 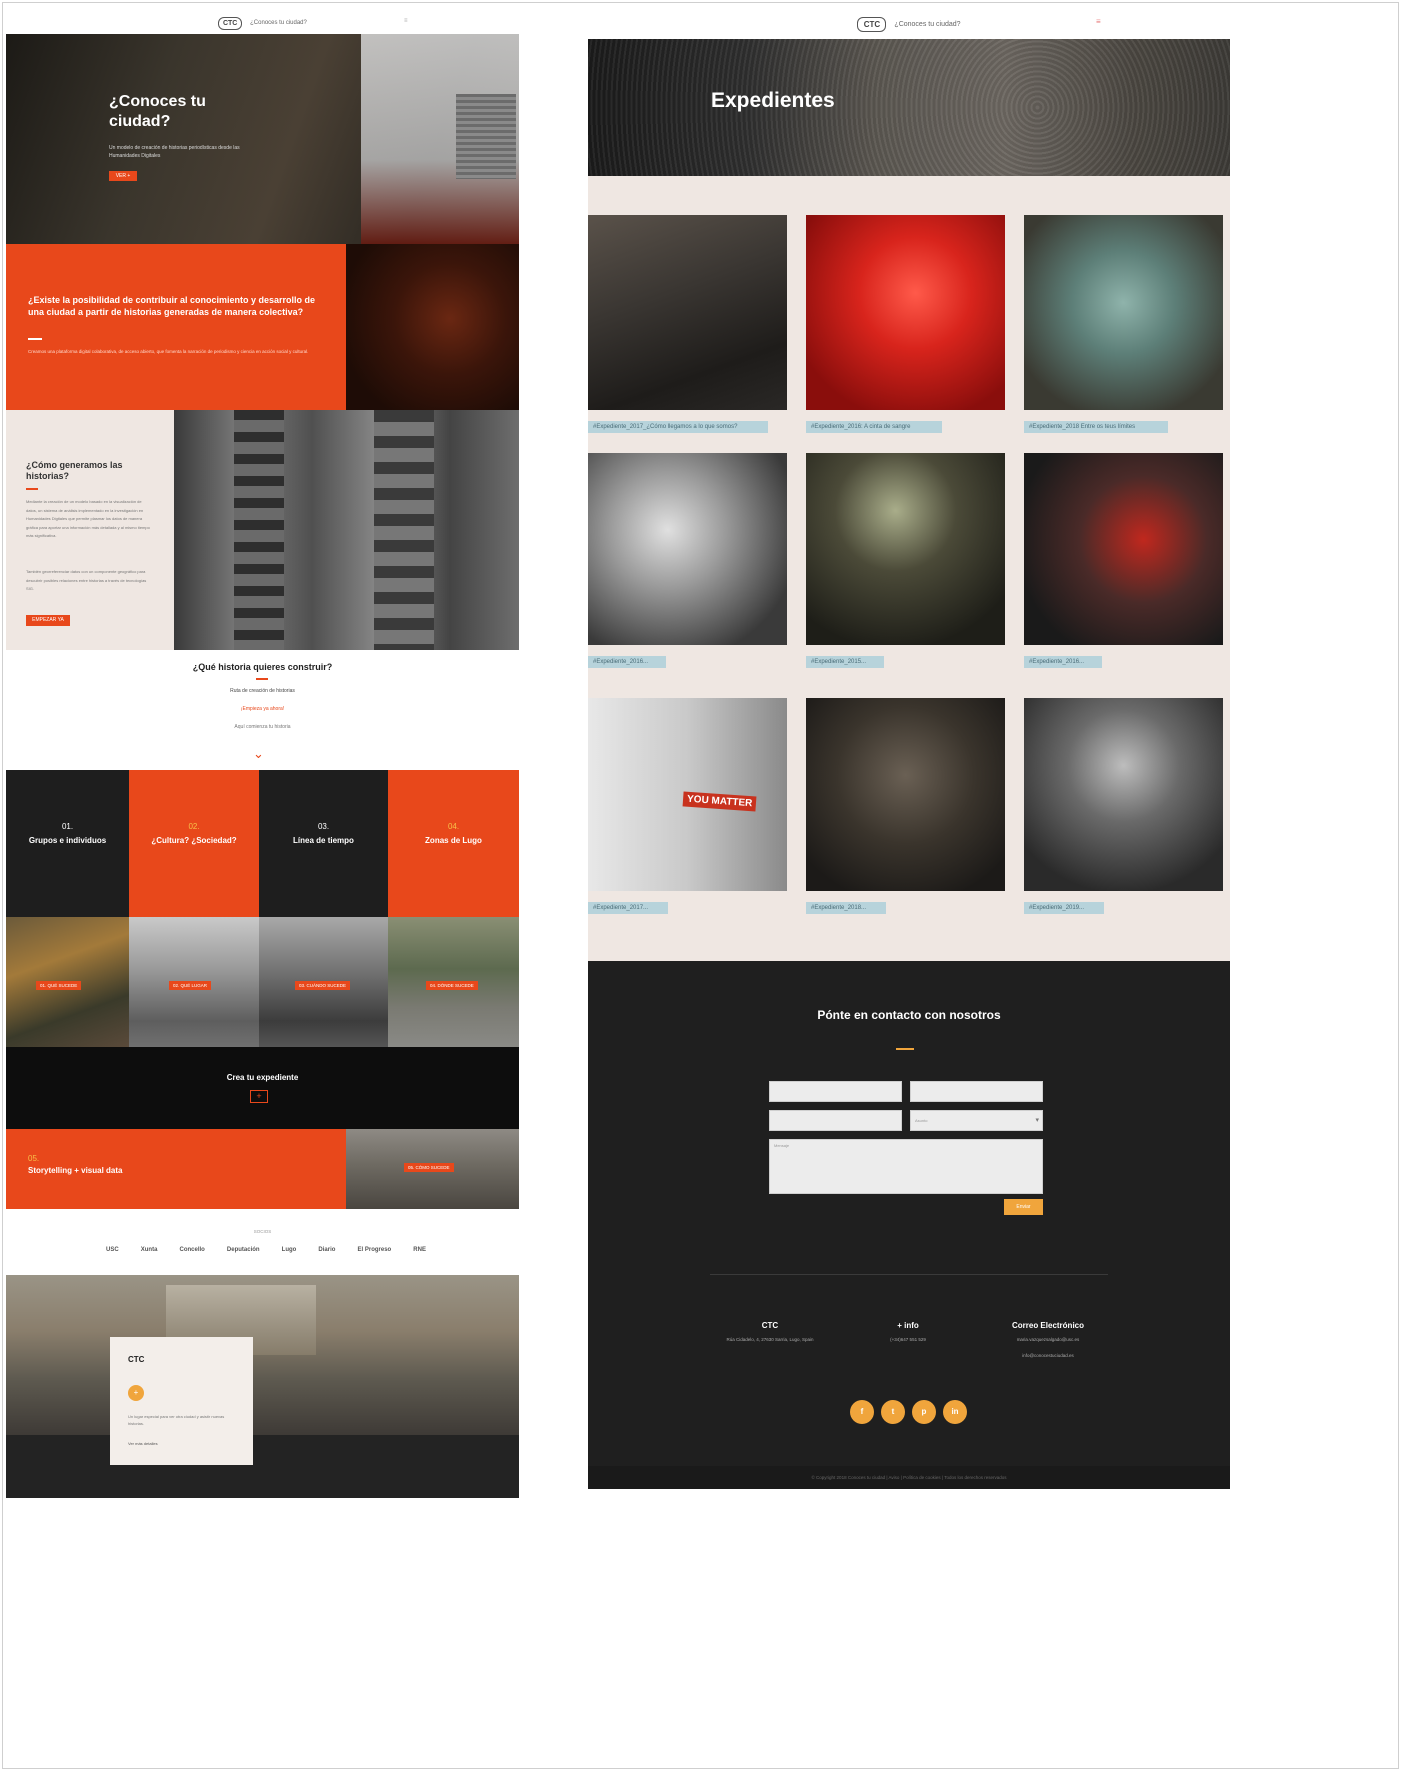 What do you see at coordinates (176, 1169) in the screenshot?
I see `step-05: 05. Storytelling + visual data` at bounding box center [176, 1169].